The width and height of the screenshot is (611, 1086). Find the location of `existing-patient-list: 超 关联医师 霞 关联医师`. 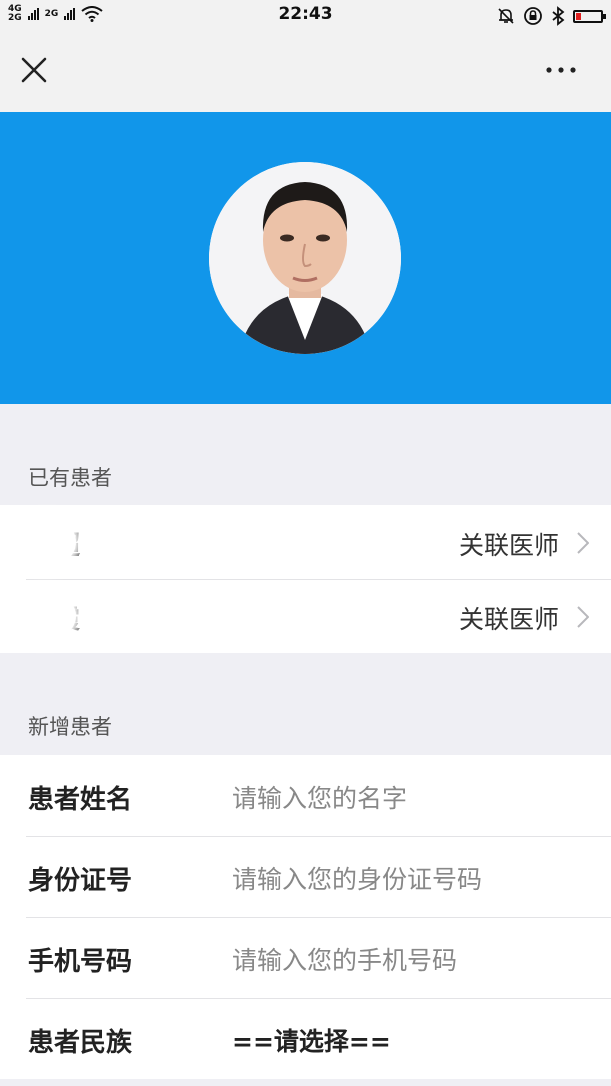

existing-patient-list: 超 关联医师 霞 关联医师 is located at coordinates (305, 579).